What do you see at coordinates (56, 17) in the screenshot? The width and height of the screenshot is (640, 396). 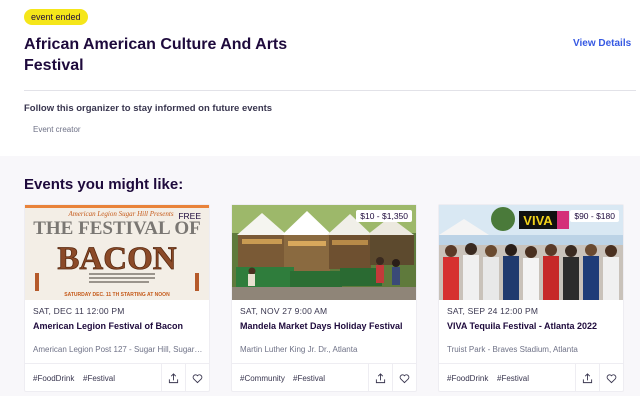 I see `event-ended-badge: event ended` at bounding box center [56, 17].